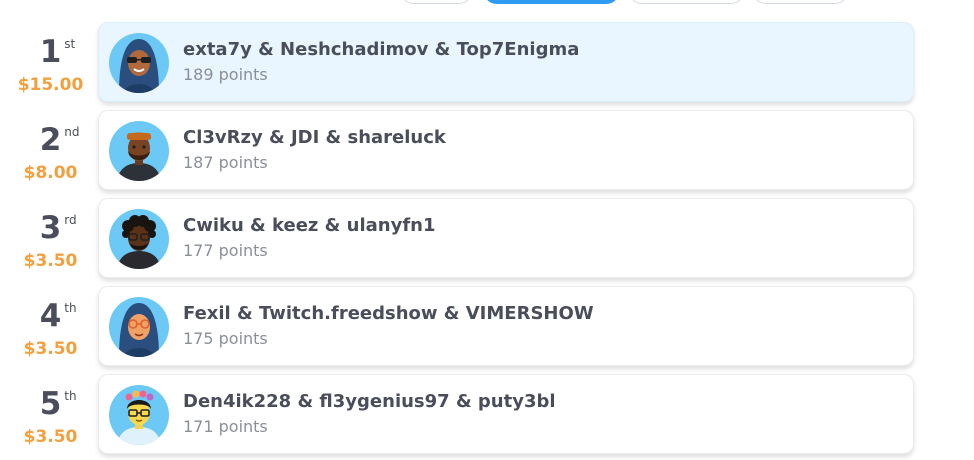 Image resolution: width=974 pixels, height=460 pixels. Describe the element at coordinates (506, 150) in the screenshot. I see `leaderboard-row: Cl3vRzy & JDI & shareluck 187 points` at that location.